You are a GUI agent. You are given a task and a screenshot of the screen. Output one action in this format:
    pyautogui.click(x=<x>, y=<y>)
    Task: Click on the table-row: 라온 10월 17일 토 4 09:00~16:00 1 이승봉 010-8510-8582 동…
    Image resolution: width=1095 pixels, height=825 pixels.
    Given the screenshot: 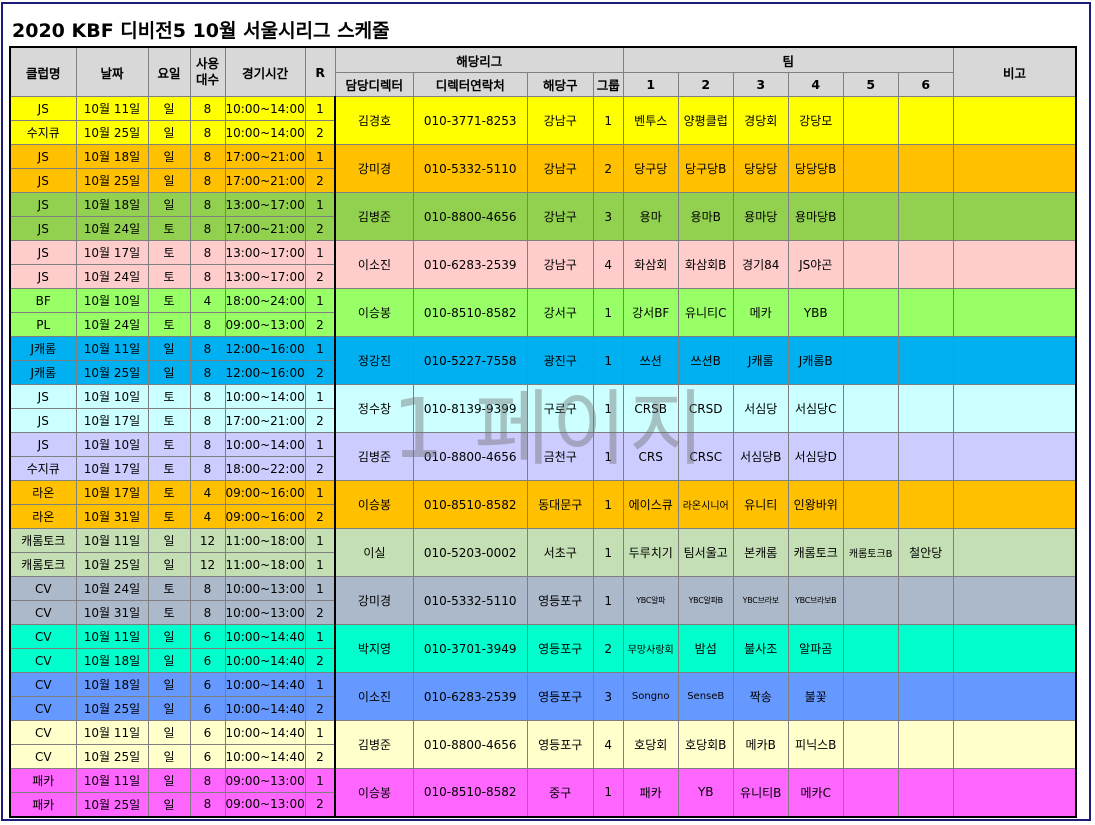 What is the action you would take?
    pyautogui.click(x=543, y=504)
    